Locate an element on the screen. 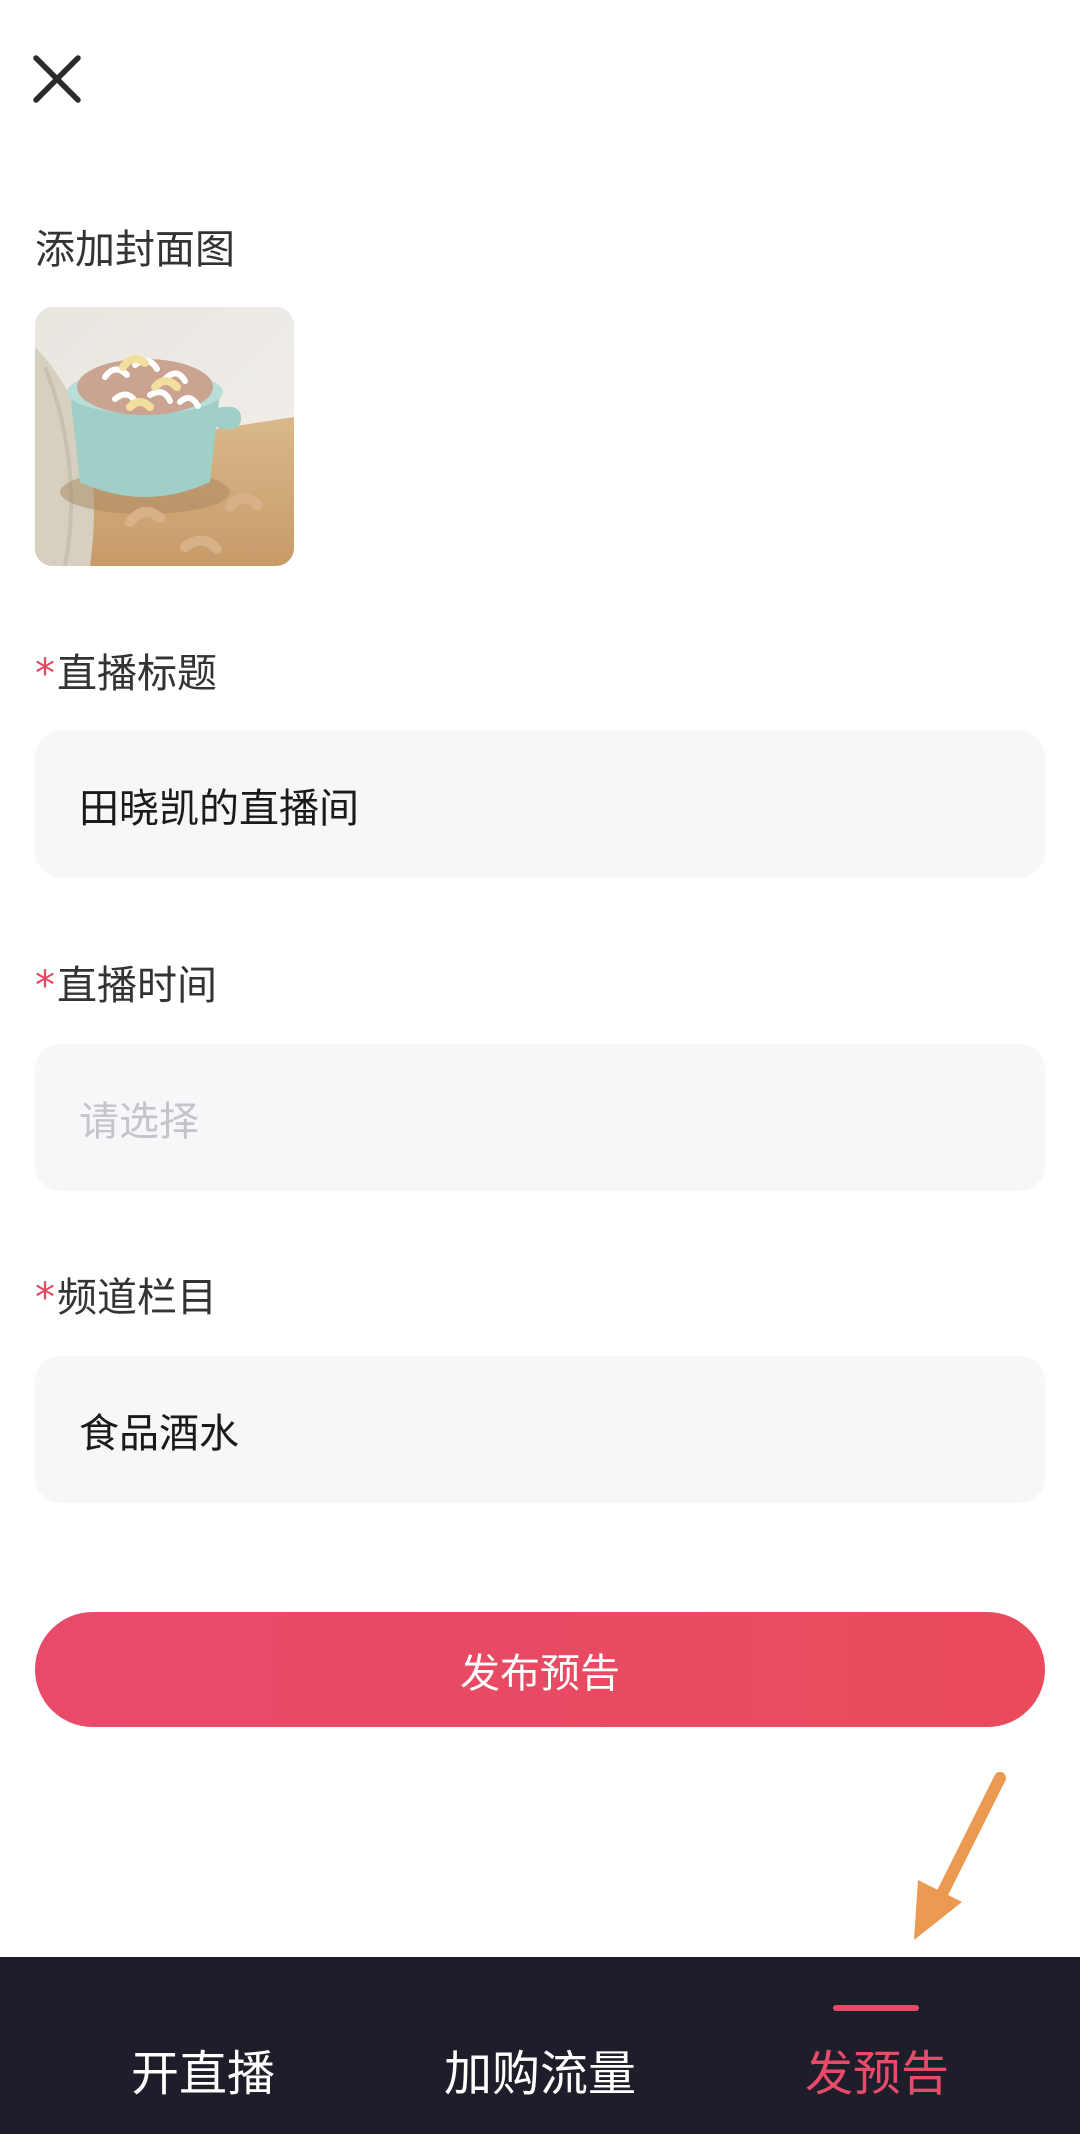 This screenshot has width=1080, height=2134. tab-start-live: 开直播 is located at coordinates (203, 2069).